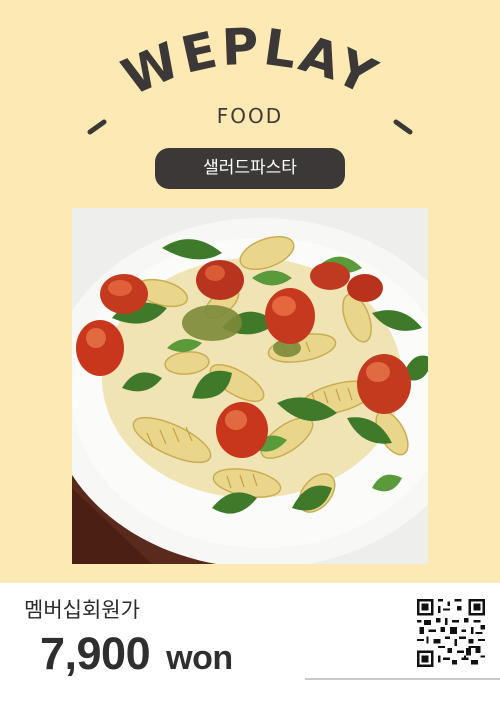  Describe the element at coordinates (451, 633) in the screenshot. I see `qr-code-icon` at that location.